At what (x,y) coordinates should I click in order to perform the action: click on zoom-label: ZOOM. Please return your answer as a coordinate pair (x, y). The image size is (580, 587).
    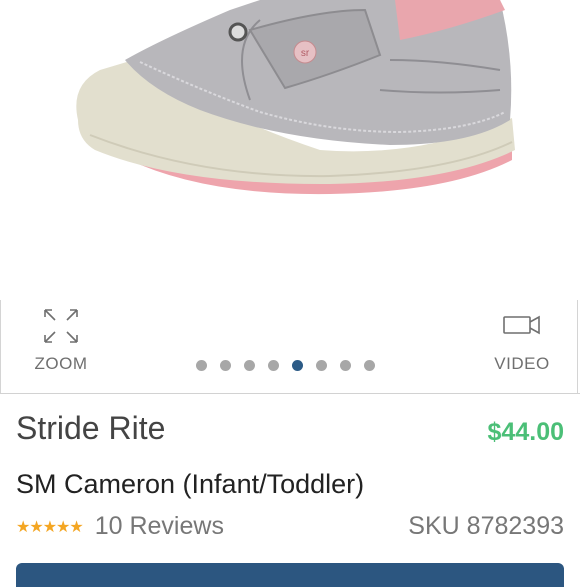
    Looking at the image, I should click on (61, 363).